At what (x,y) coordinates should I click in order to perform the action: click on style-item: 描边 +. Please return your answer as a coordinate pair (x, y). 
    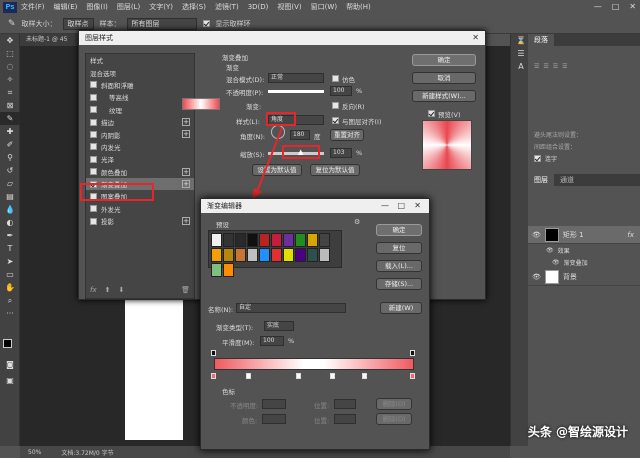
    Looking at the image, I should click on (140, 122).